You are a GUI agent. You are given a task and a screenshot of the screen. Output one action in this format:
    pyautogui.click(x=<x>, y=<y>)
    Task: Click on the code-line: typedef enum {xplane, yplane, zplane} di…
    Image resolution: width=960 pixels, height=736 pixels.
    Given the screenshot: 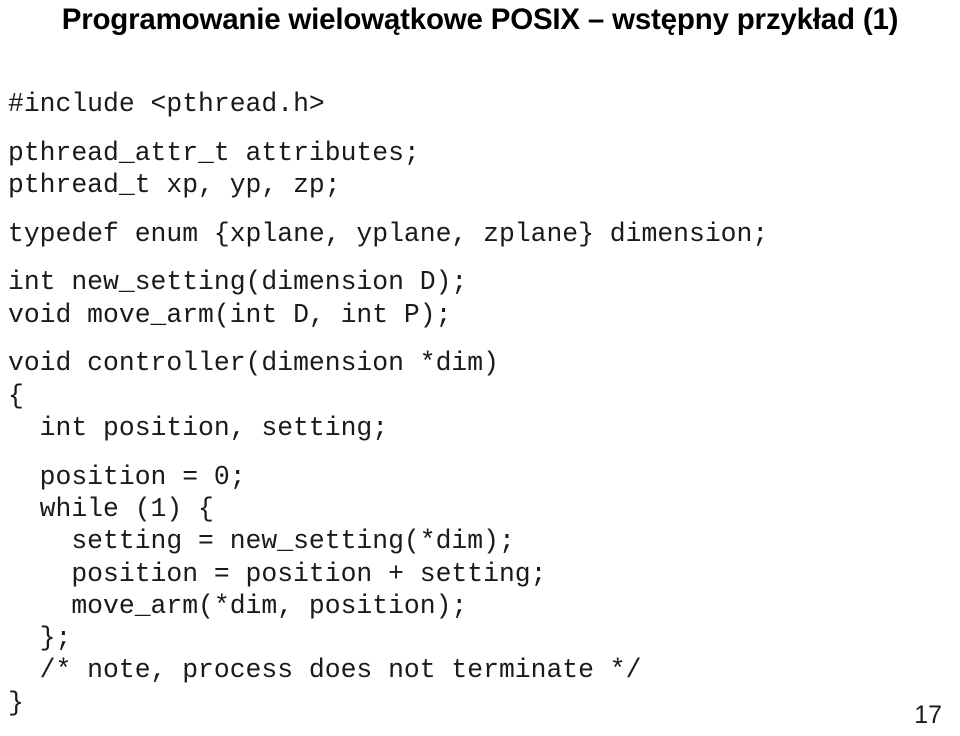 What is the action you would take?
    pyautogui.click(x=388, y=233)
    